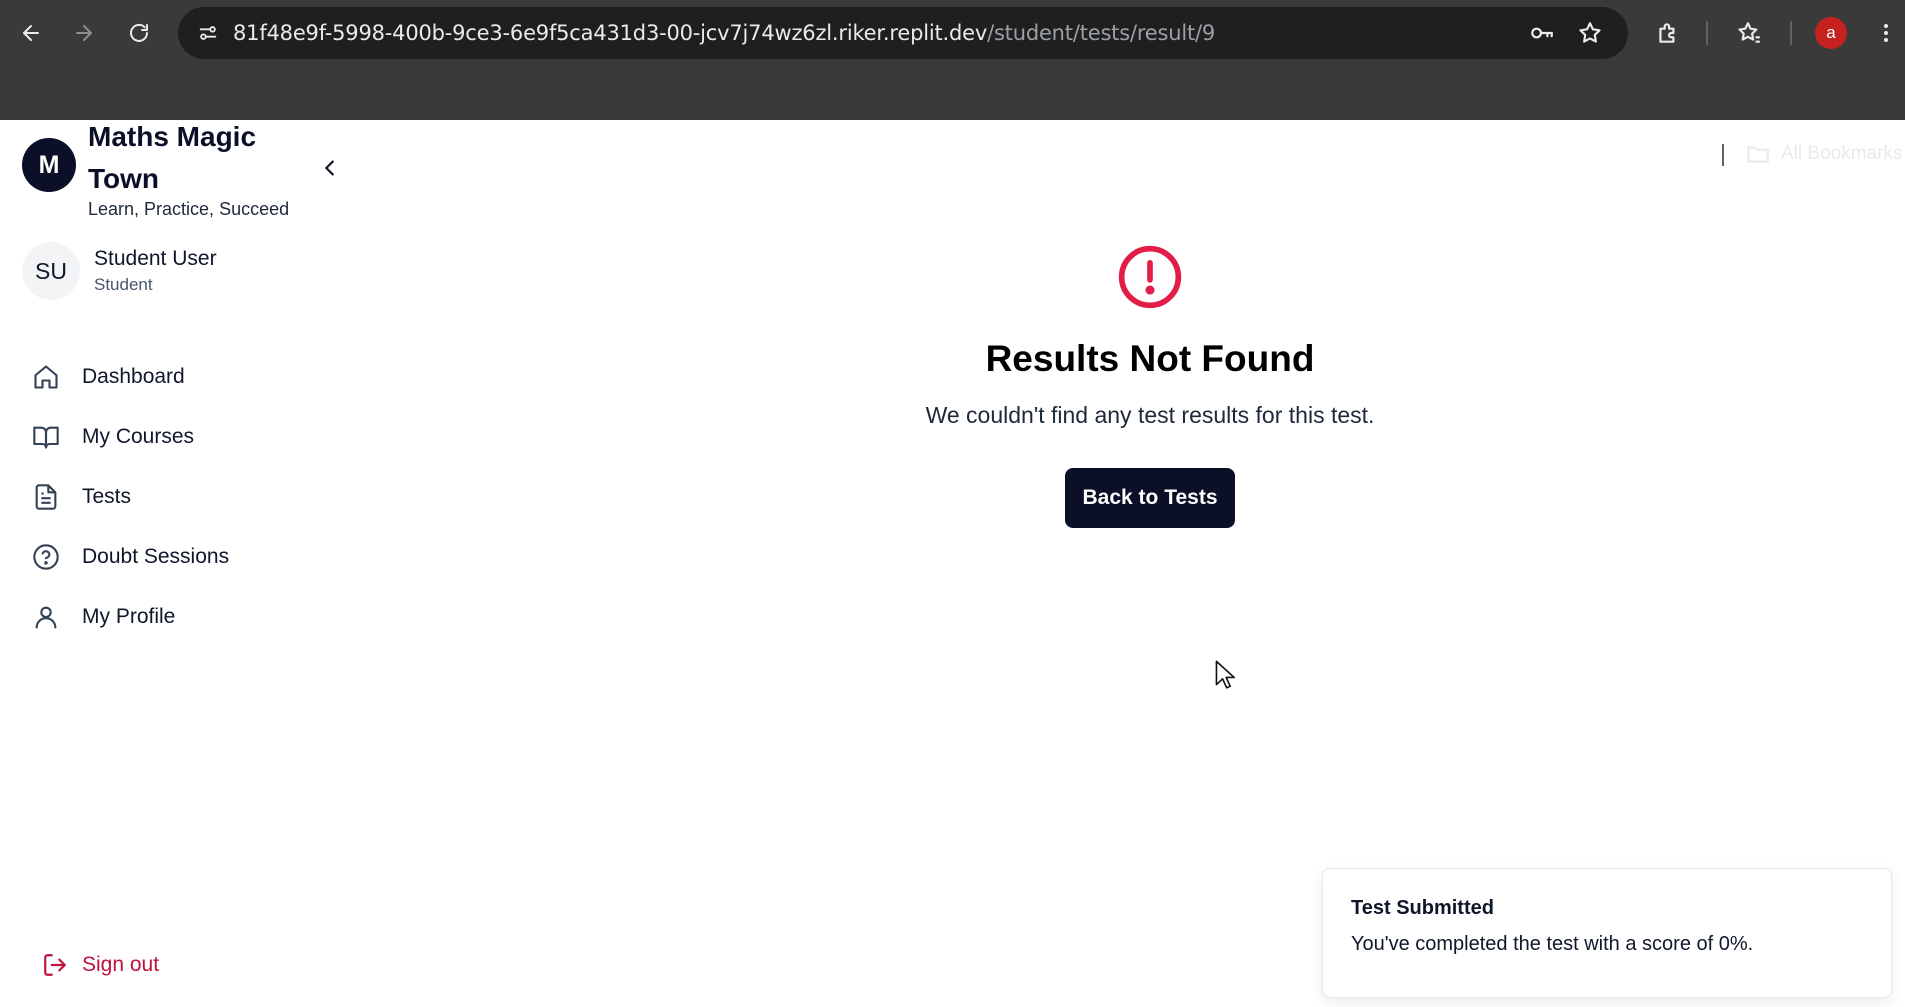  What do you see at coordinates (46, 557) in the screenshot?
I see `help-circle-icon` at bounding box center [46, 557].